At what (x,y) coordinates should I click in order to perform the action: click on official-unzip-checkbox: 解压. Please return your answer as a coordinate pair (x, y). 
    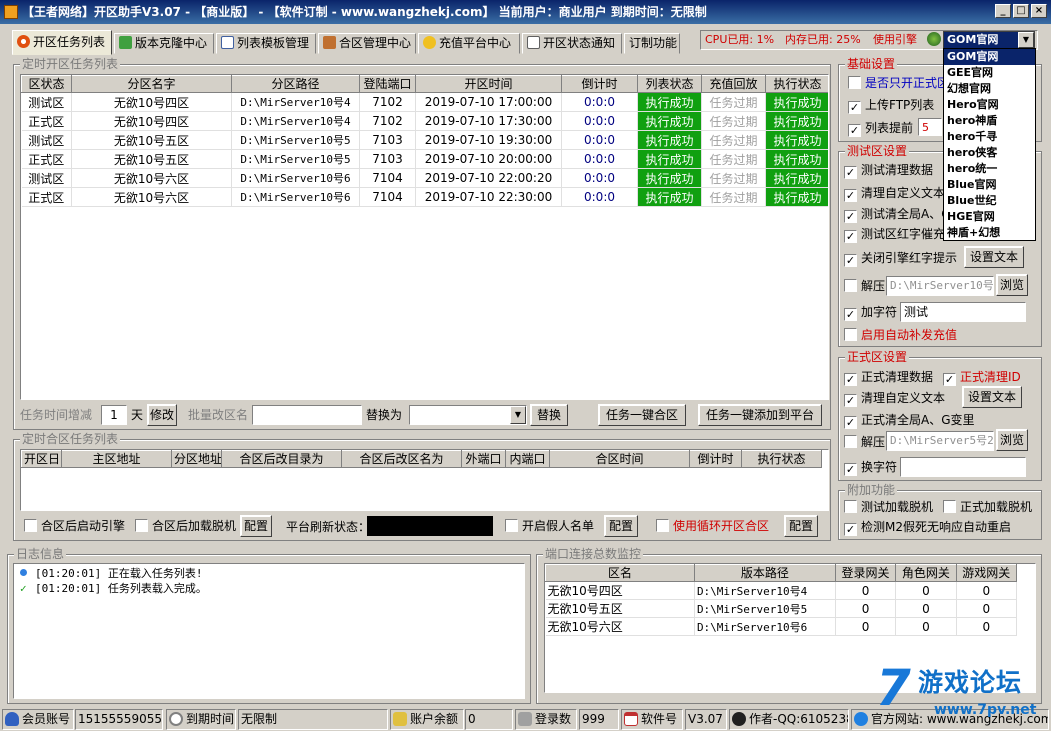
    Looking at the image, I should click on (864, 442).